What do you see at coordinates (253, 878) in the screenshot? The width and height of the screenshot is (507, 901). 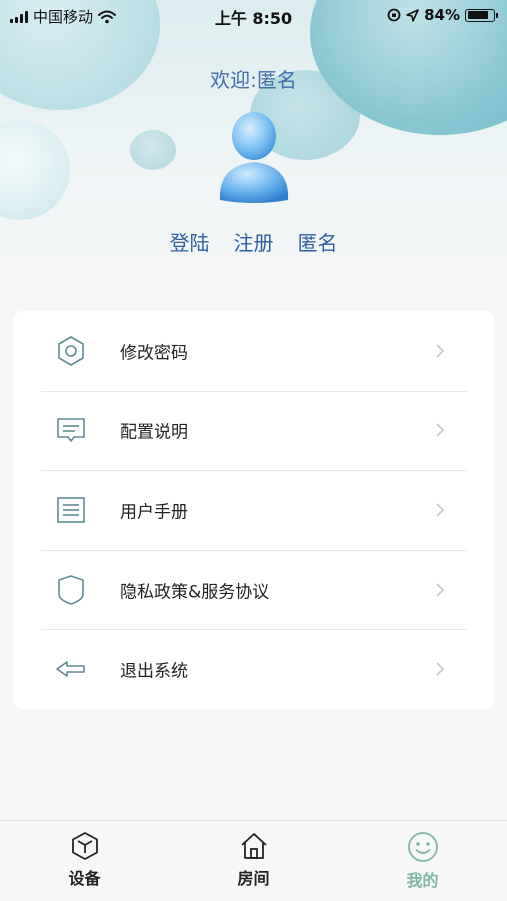 I see `tab-label: 房间` at bounding box center [253, 878].